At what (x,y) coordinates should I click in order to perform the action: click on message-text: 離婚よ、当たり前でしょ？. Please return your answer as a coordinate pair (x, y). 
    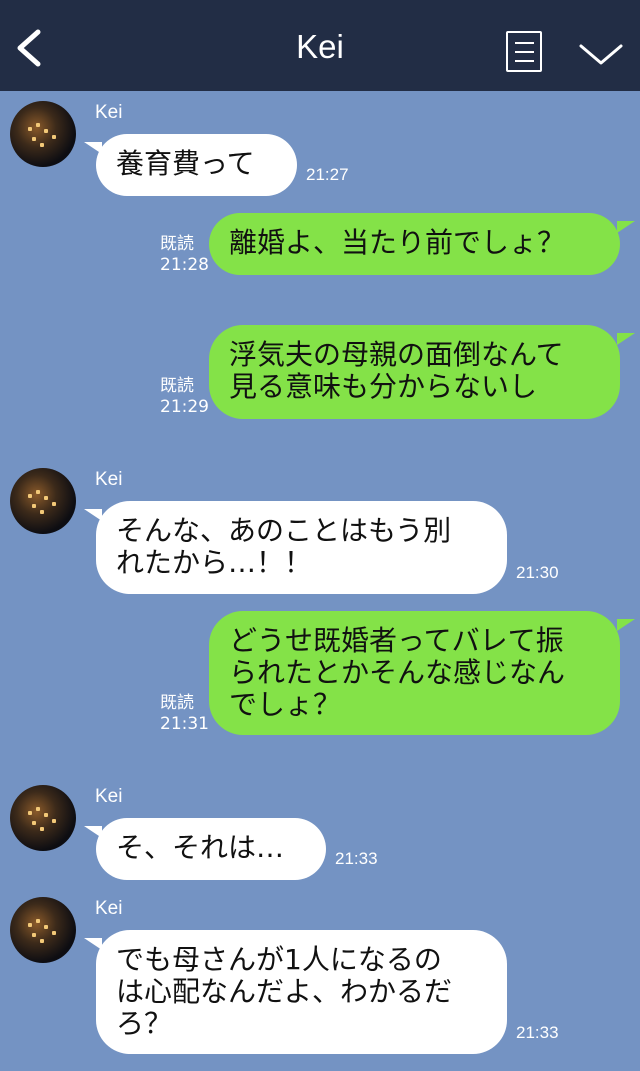
    Looking at the image, I should click on (397, 242).